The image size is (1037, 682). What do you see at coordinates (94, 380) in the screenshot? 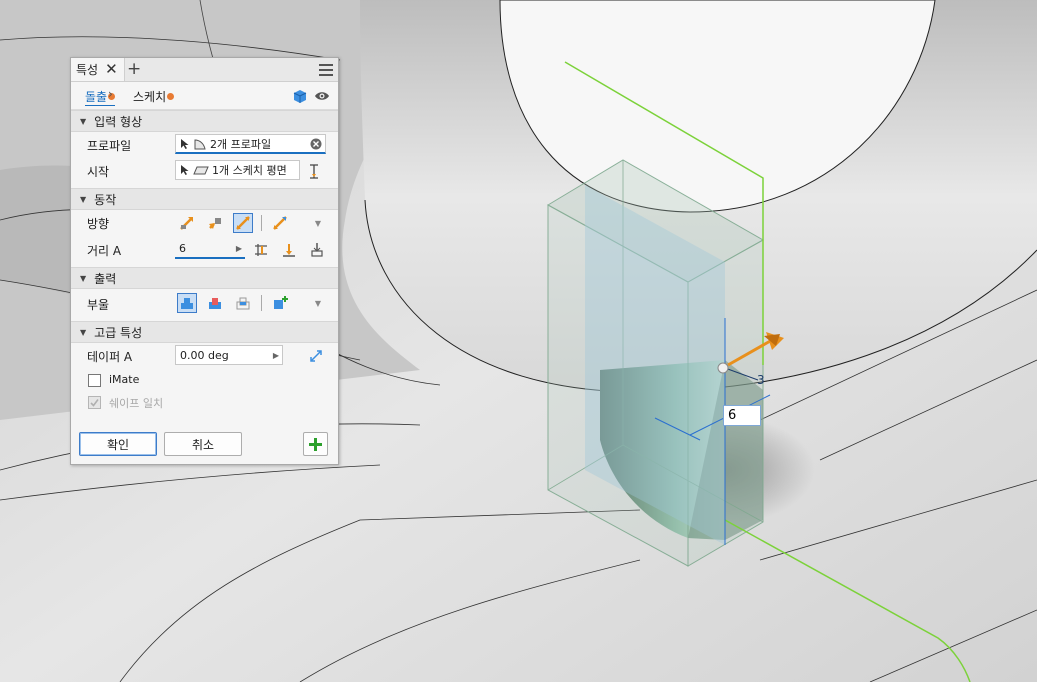
I see `imate-checkbox` at bounding box center [94, 380].